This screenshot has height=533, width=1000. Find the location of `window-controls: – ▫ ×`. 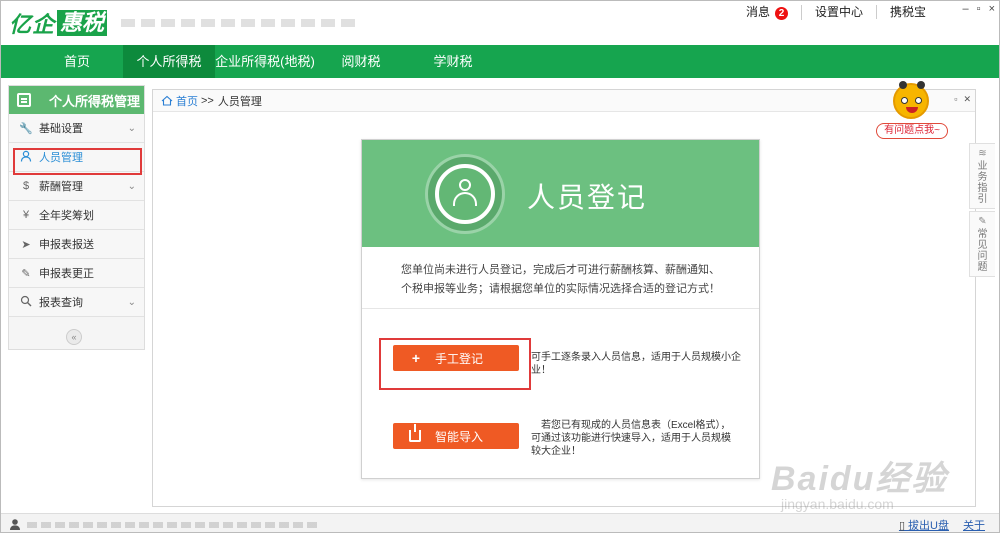

window-controls: – ▫ × is located at coordinates (979, 9).